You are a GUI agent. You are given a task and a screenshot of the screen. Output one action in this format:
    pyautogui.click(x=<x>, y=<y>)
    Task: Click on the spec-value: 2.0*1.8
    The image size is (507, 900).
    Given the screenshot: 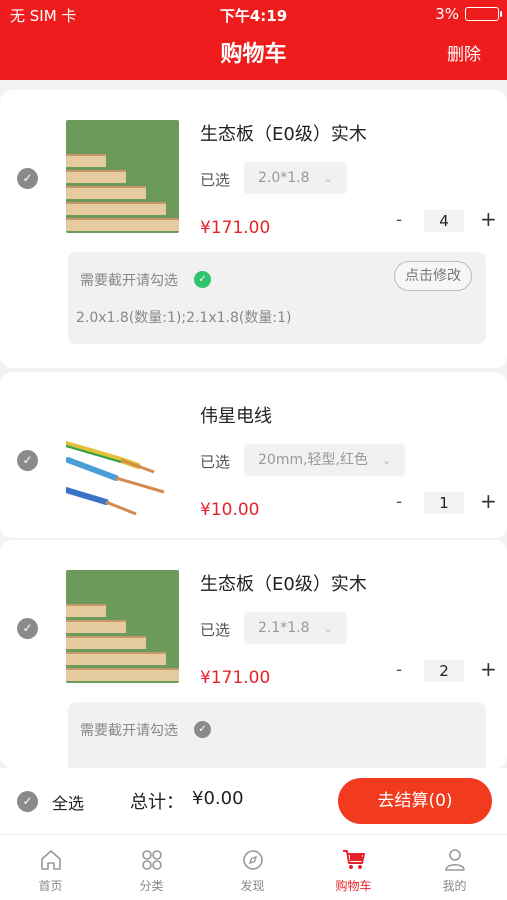 What is the action you would take?
    pyautogui.click(x=284, y=178)
    